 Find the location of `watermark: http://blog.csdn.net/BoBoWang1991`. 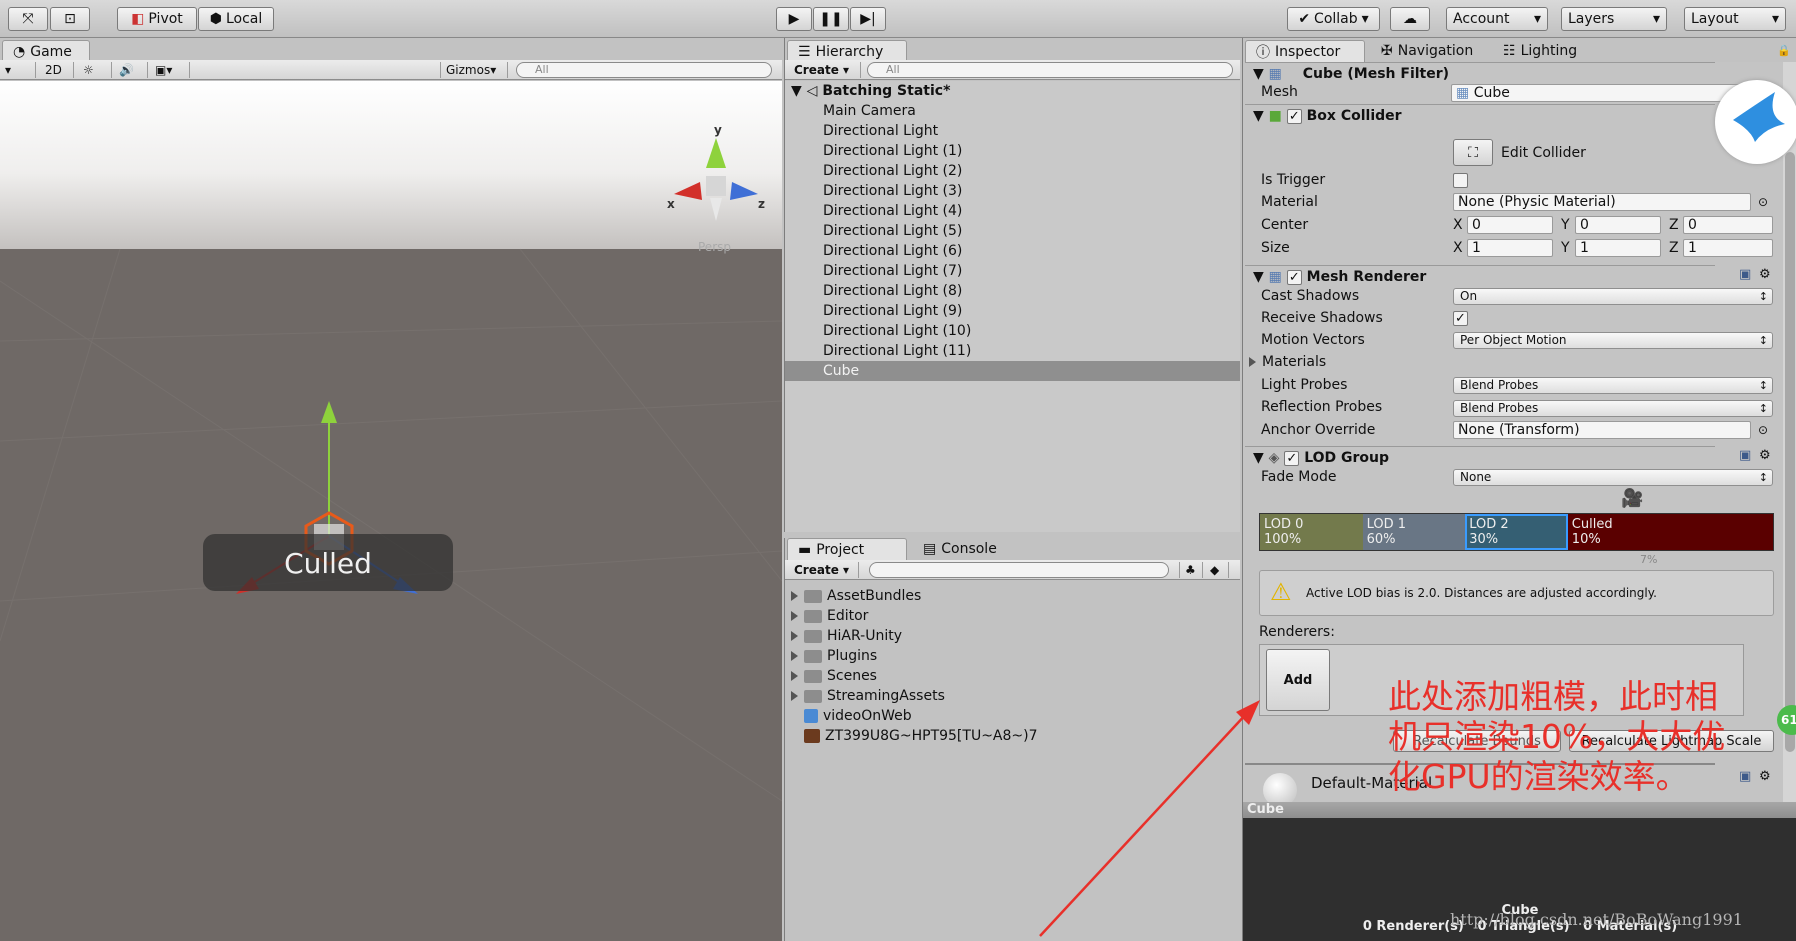

watermark: http://blog.csdn.net/BoBoWang1991 is located at coordinates (1596, 919).